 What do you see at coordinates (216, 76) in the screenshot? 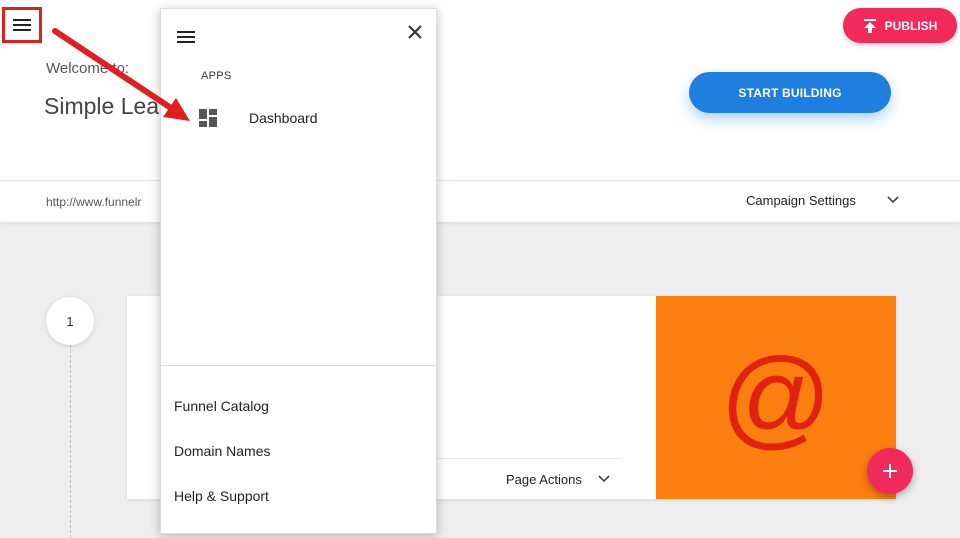
I see `apps-heading: APPS` at bounding box center [216, 76].